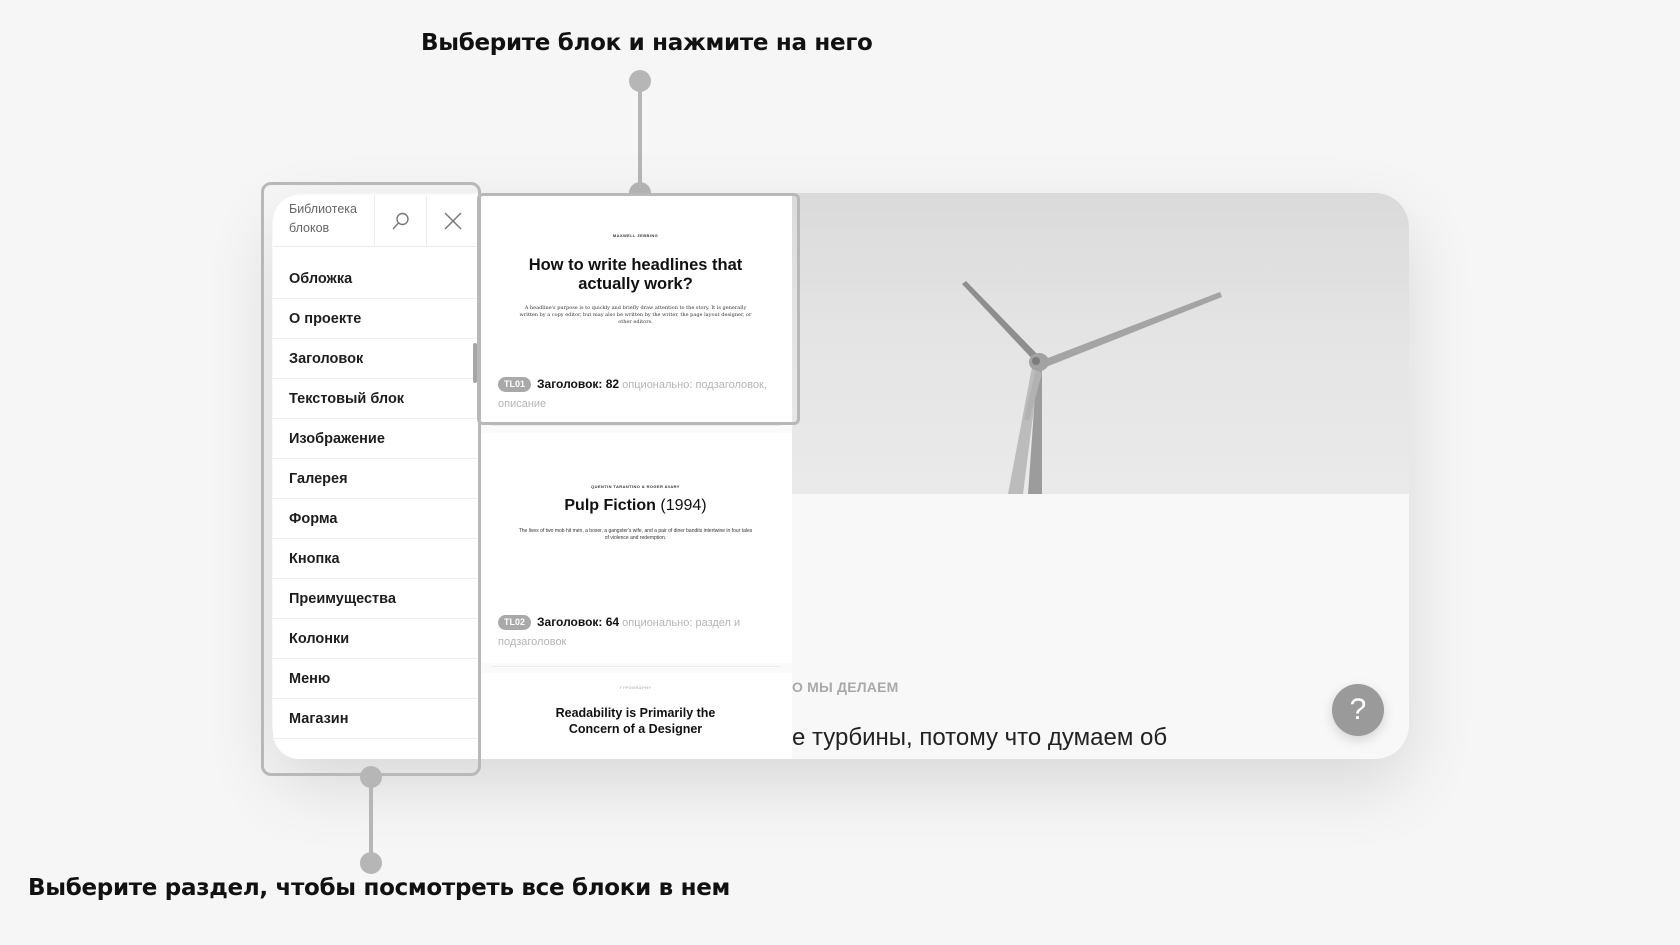 This screenshot has height=945, width=1680. Describe the element at coordinates (640, 136) in the screenshot. I see `connector-top-line` at that location.